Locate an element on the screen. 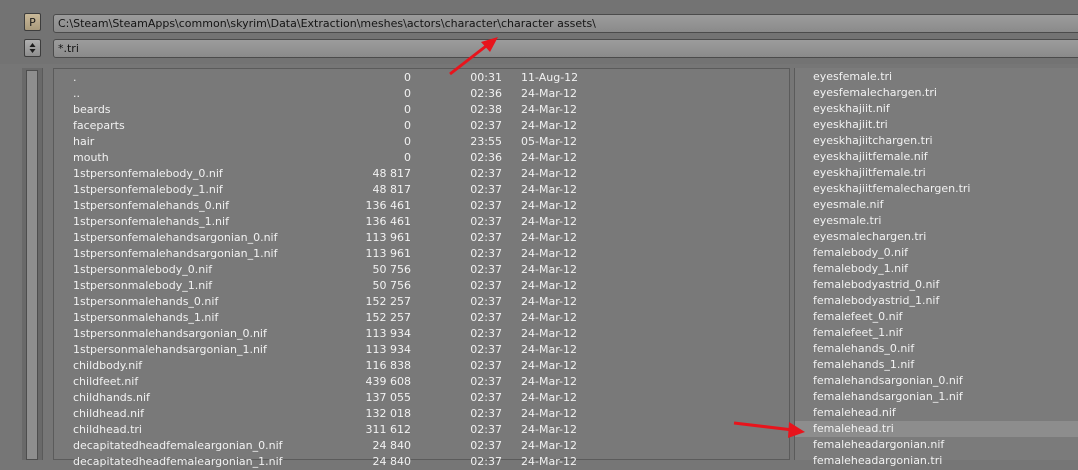  file-name: 1stpersonmalebody_0.nif is located at coordinates (143, 269).